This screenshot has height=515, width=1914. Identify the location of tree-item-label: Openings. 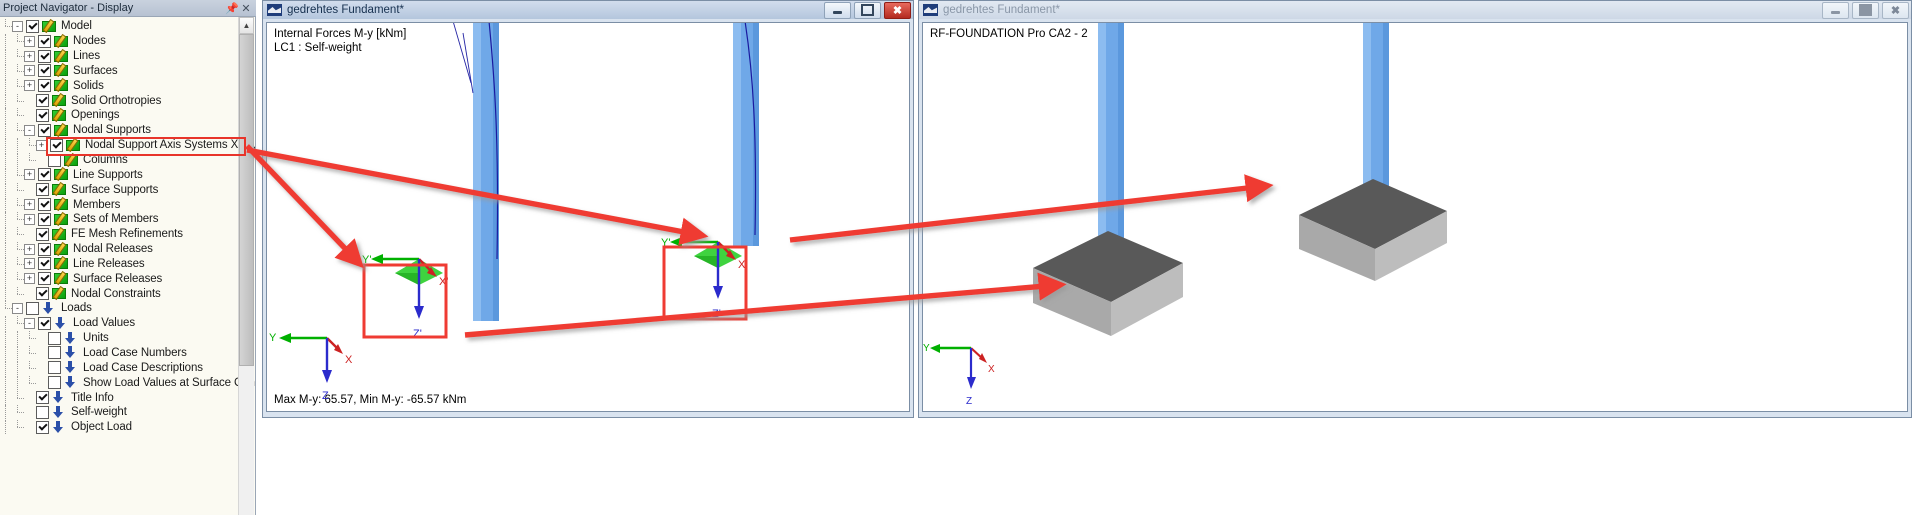
(95, 115).